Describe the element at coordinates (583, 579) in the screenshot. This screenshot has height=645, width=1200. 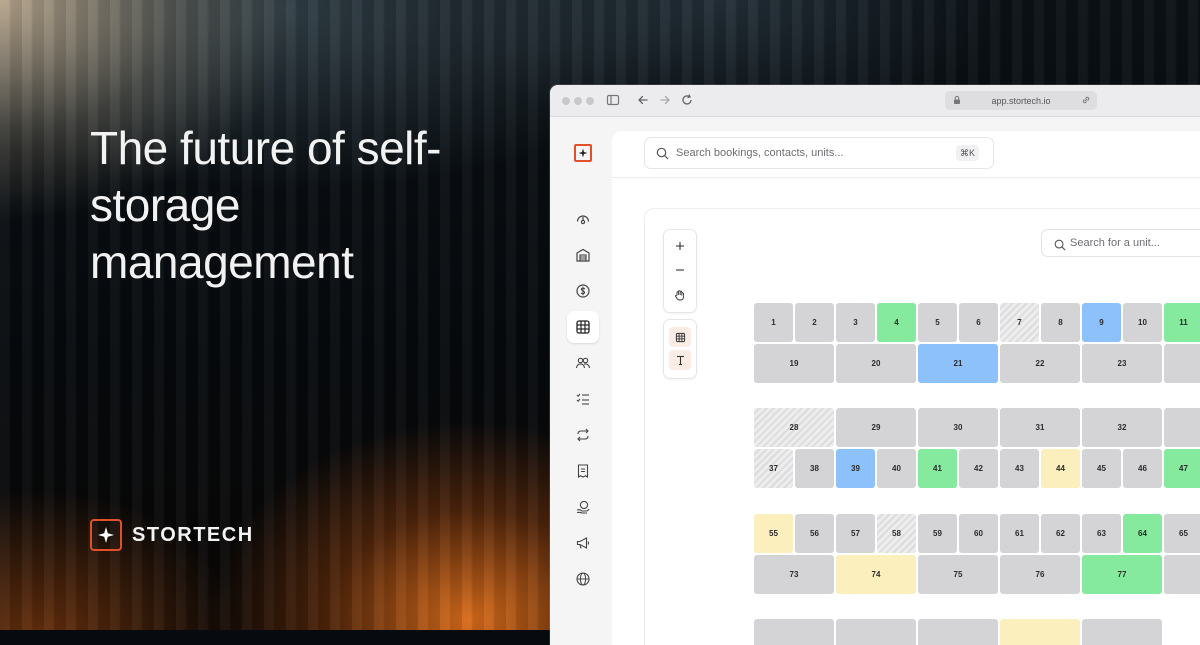
I see `nav-website-globe-icon` at that location.